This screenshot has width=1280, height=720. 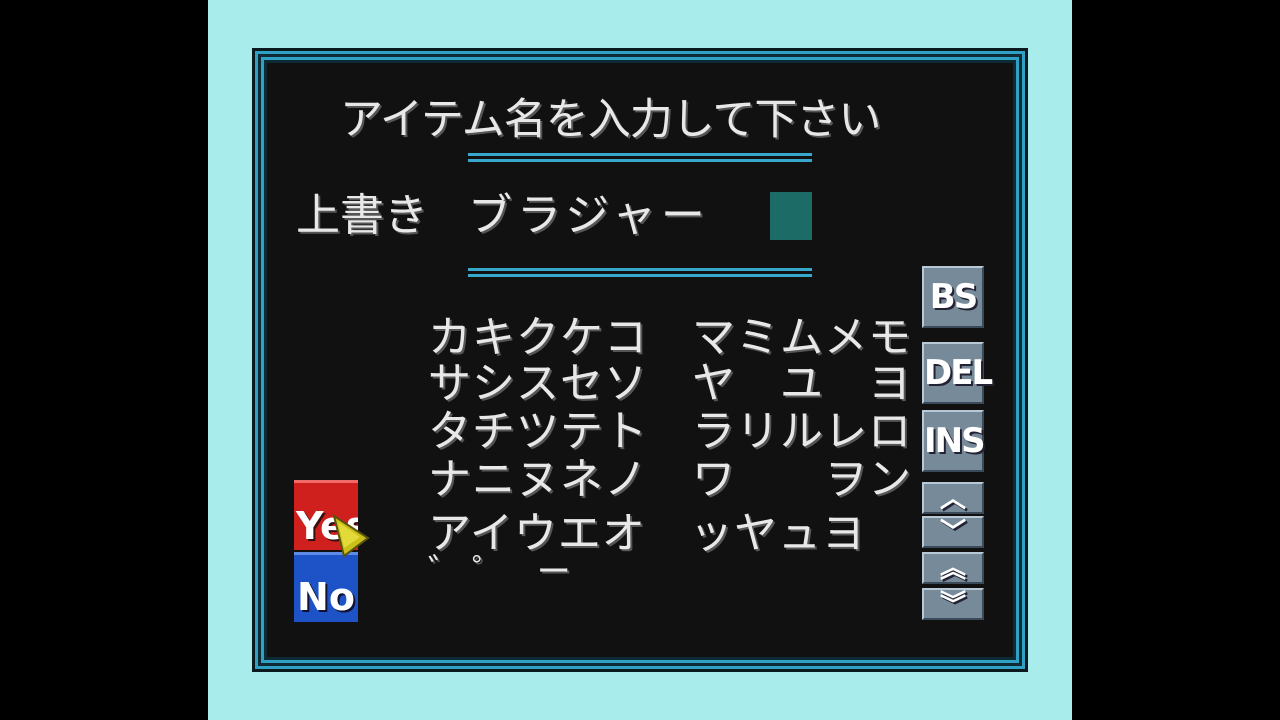 What do you see at coordinates (351, 536) in the screenshot?
I see `pointer-cursor-icon` at bounding box center [351, 536].